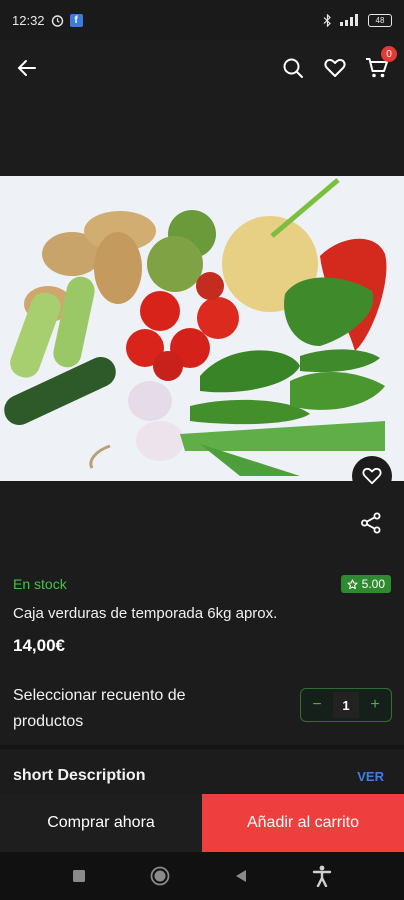 Image resolution: width=404 pixels, height=900 pixels. Describe the element at coordinates (202, 68) in the screenshot. I see `app-bar: 0` at that location.